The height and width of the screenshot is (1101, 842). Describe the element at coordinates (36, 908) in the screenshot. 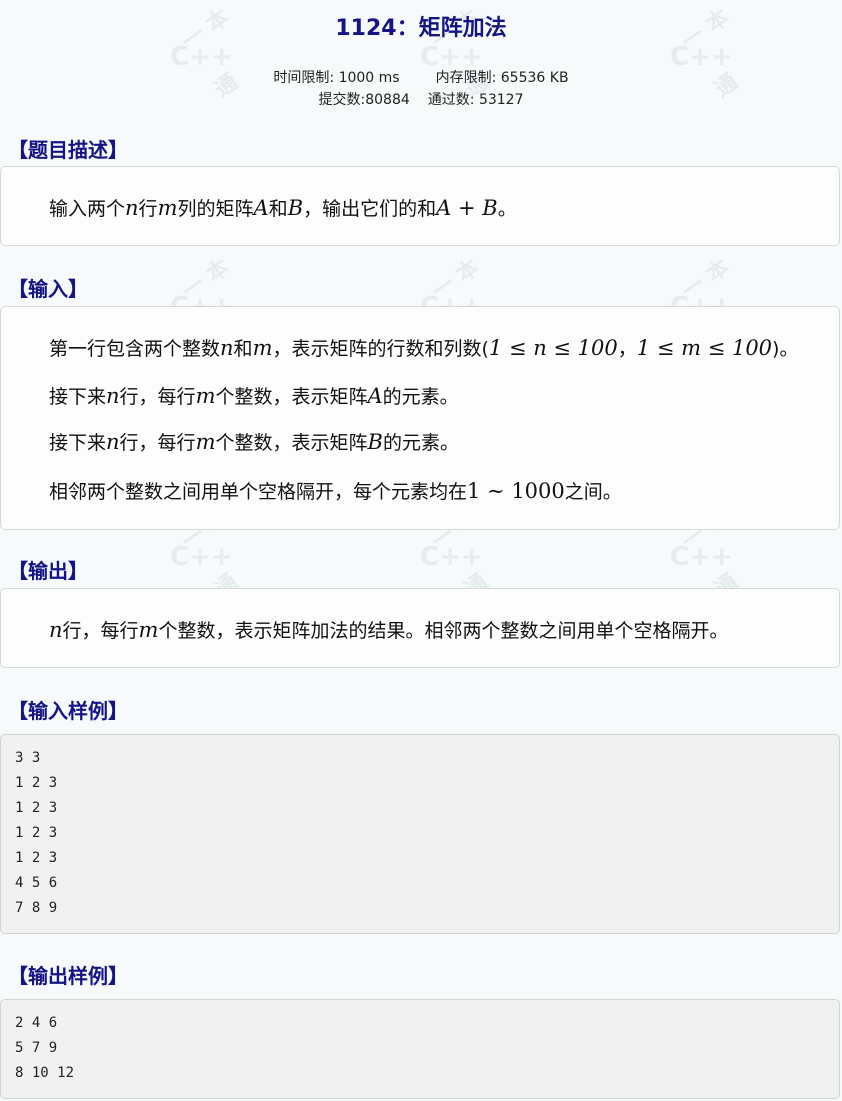

I see `sample-input-line: 7 8 9` at that location.